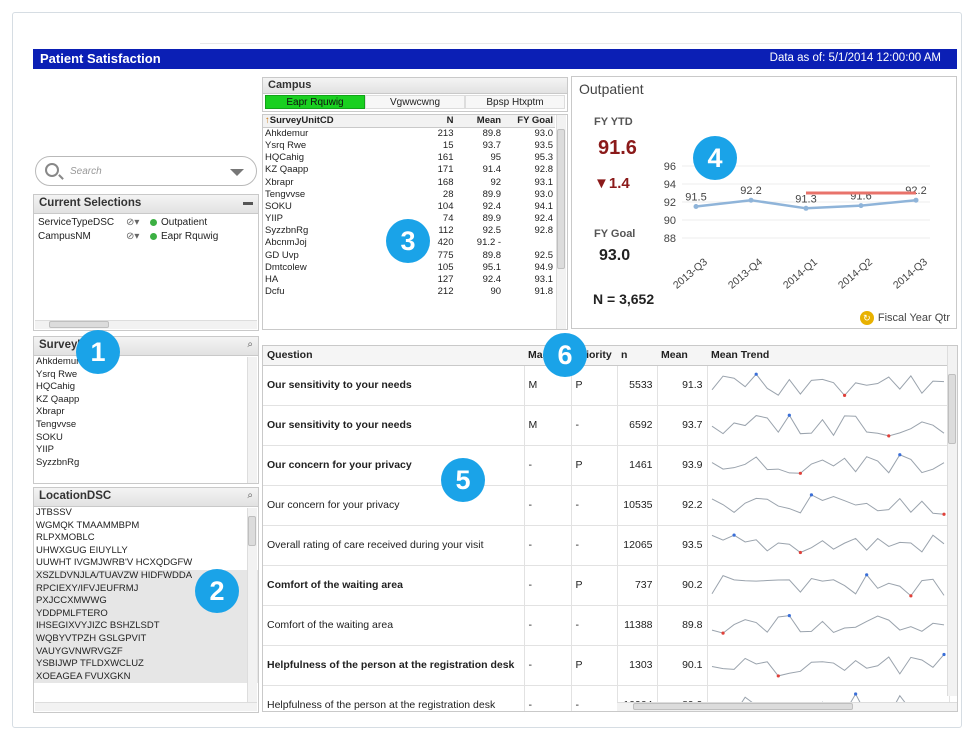 The image size is (975, 740). What do you see at coordinates (445, 267) in the screenshot?
I see `table-cell: 105` at bounding box center [445, 267].